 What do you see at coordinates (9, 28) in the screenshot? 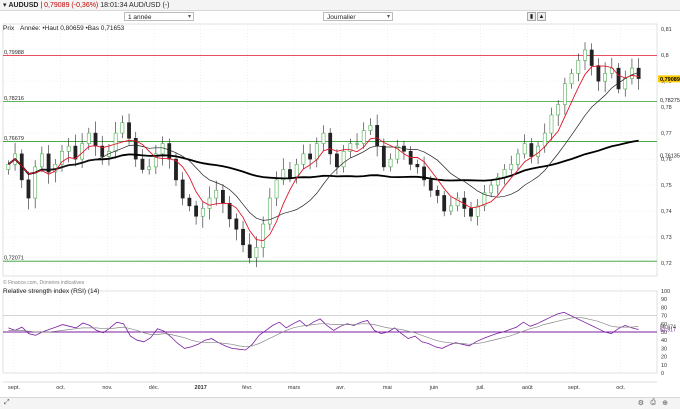
I see `legend-label: Prix` at bounding box center [9, 28].